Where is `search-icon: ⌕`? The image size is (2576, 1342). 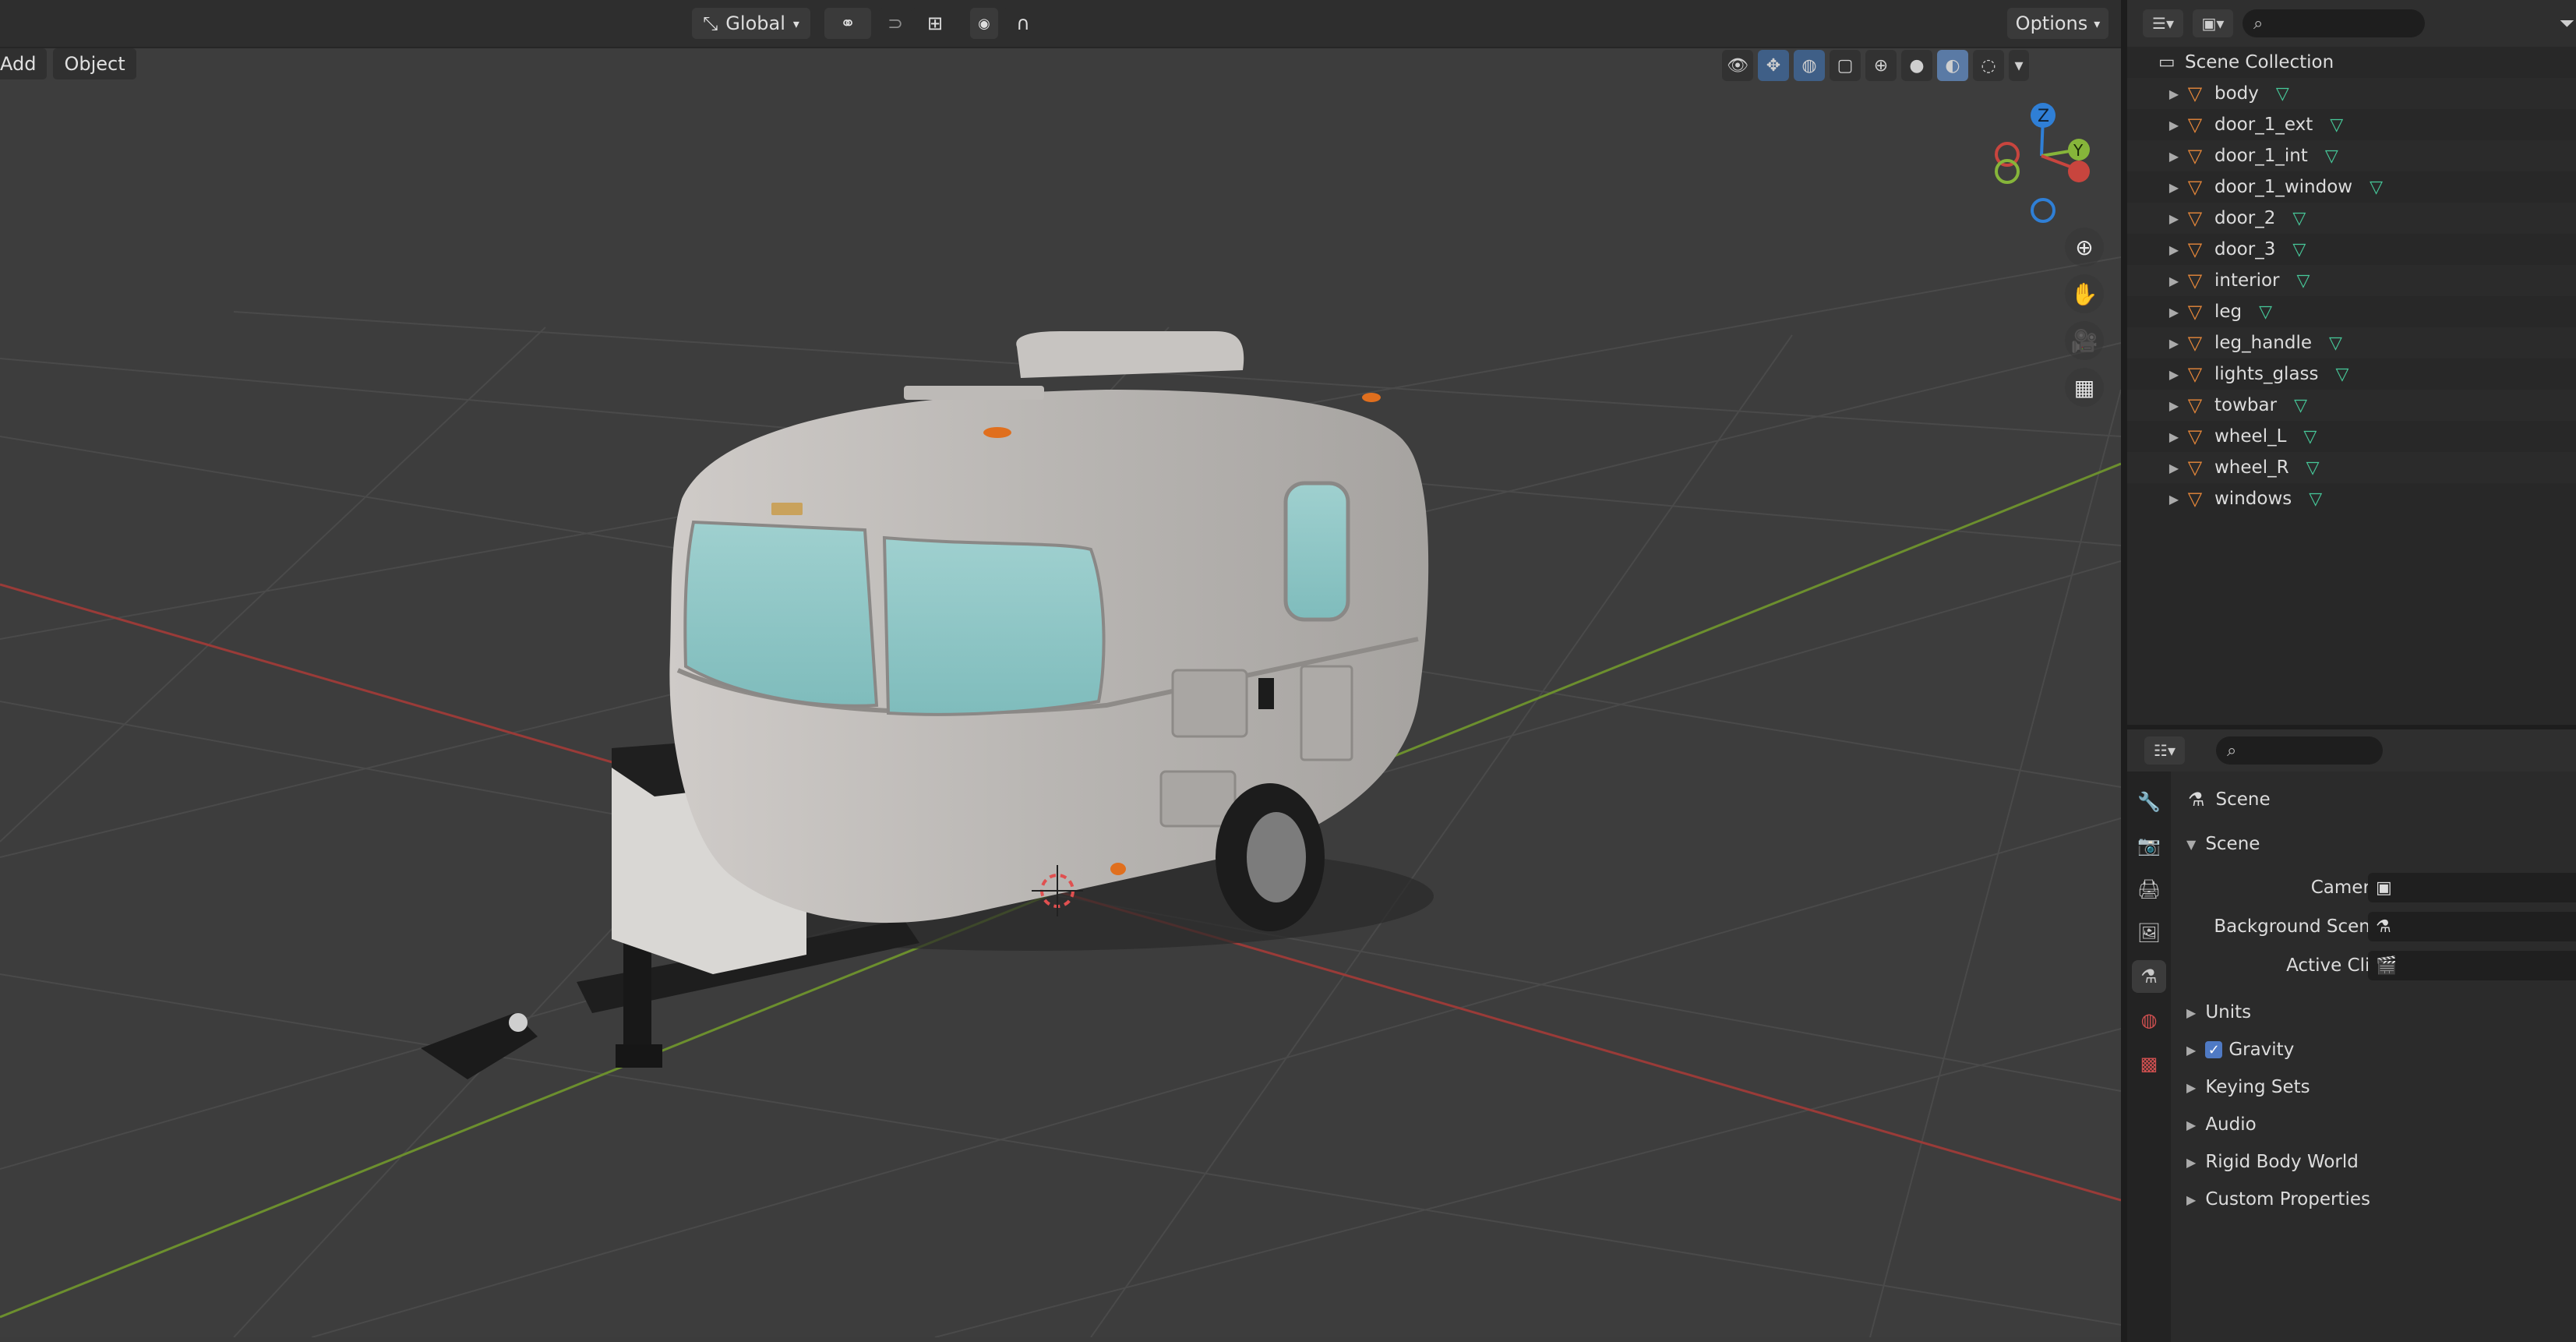 search-icon: ⌕ is located at coordinates (2258, 23).